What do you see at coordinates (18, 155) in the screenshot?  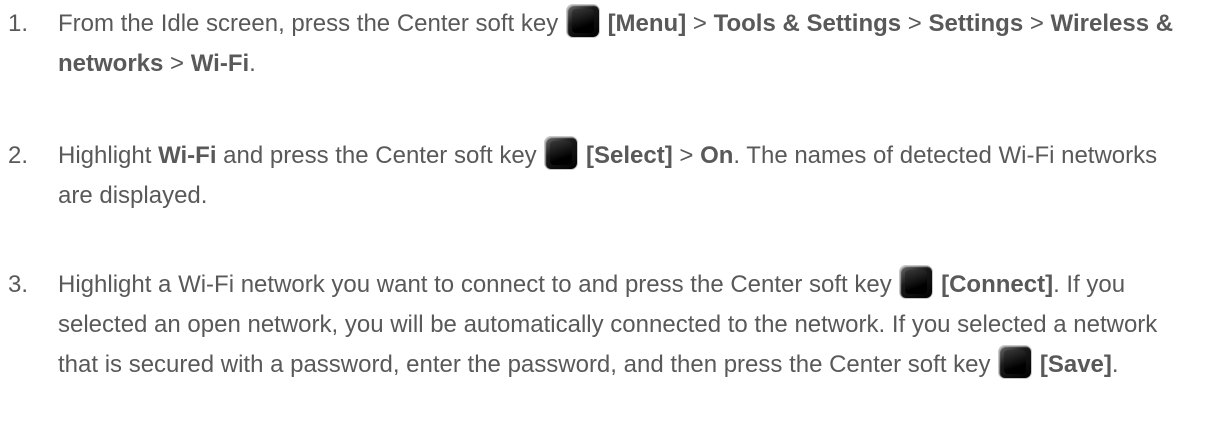 I see `step-number: 2.` at bounding box center [18, 155].